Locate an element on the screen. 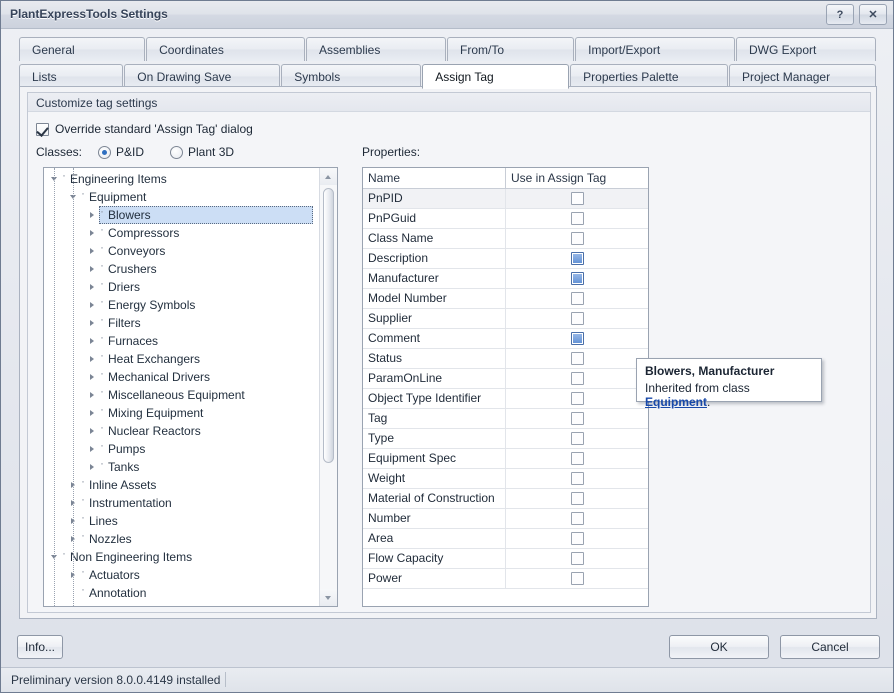  tree-item-furnaces: Furnaces is located at coordinates (181, 340).